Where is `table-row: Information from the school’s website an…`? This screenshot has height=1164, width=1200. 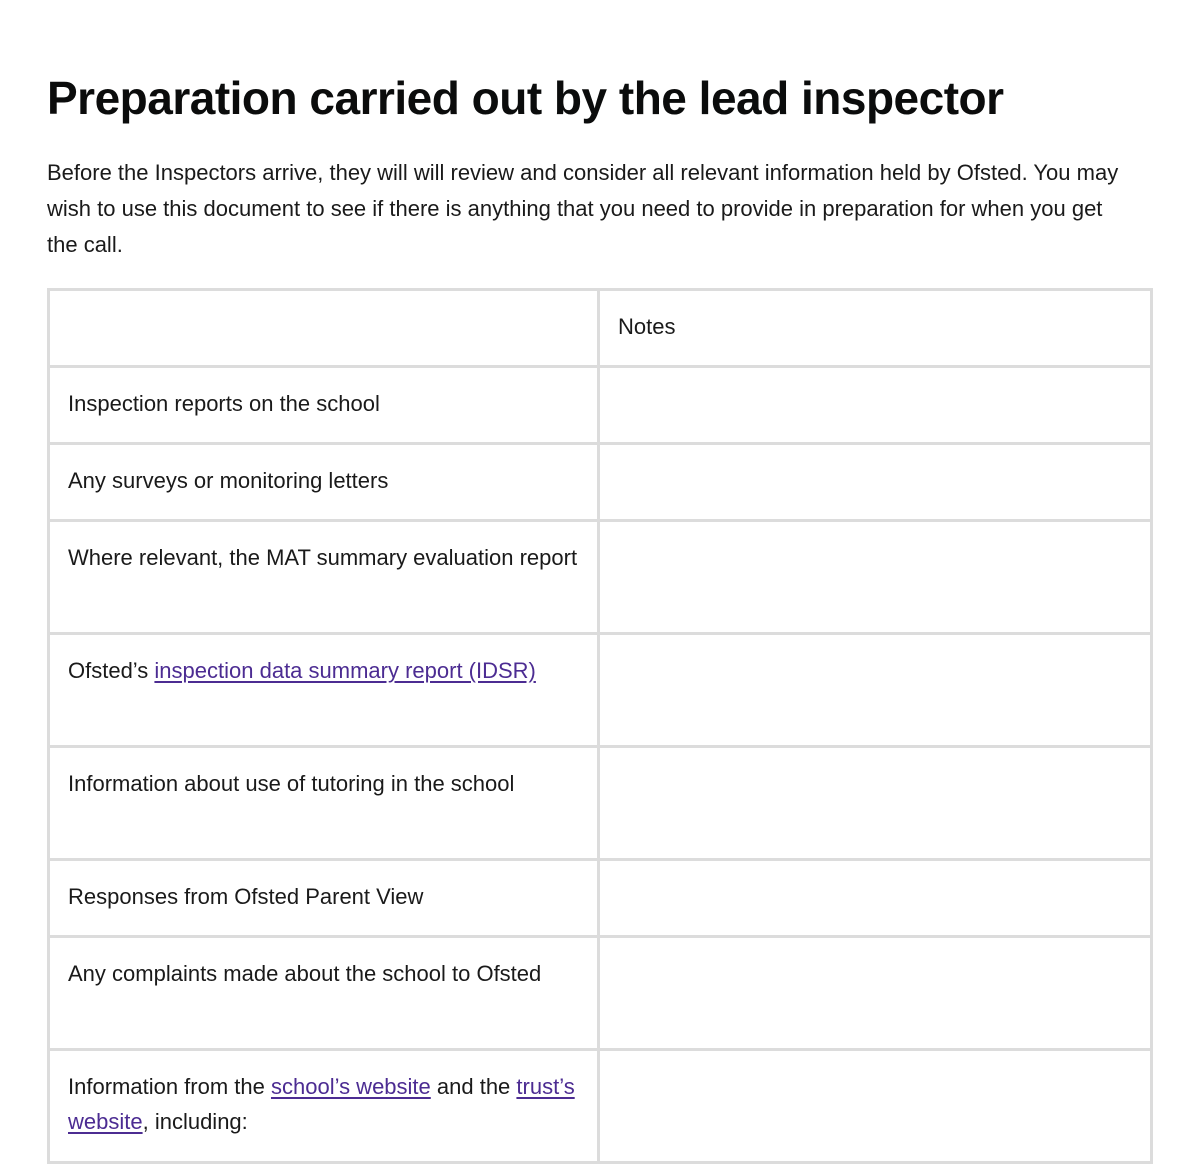
table-row: Information from the school’s website an… is located at coordinates (600, 1106).